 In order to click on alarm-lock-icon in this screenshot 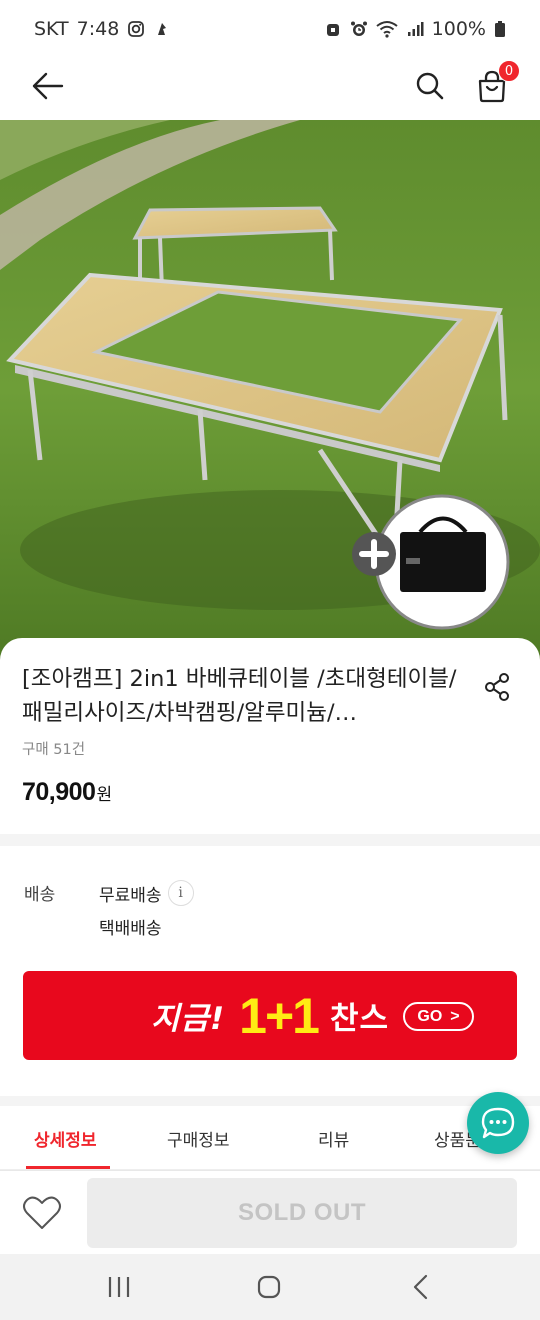, I will do `click(332, 30)`.